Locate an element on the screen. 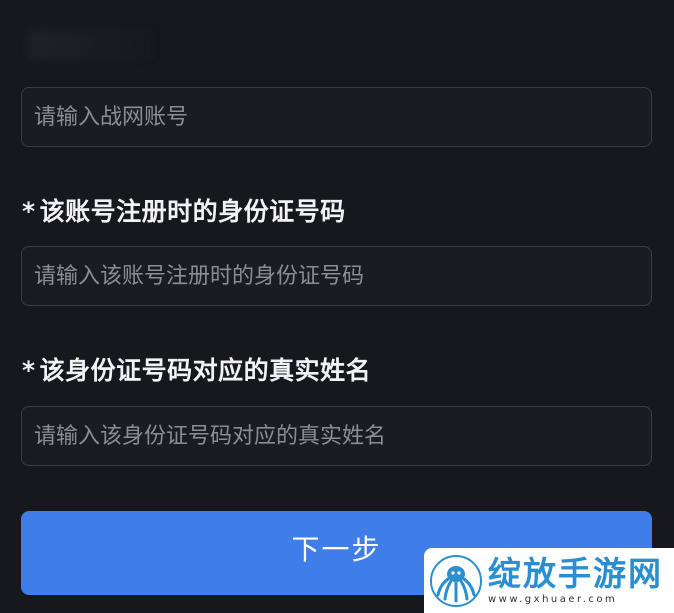 The image size is (674, 613). real-name-label: * 该身份证号码对应的真实姓名 is located at coordinates (196, 369).